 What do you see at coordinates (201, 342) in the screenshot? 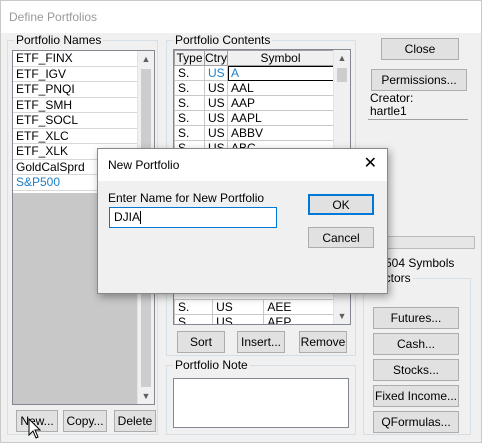
I see `sort-button: Sort` at bounding box center [201, 342].